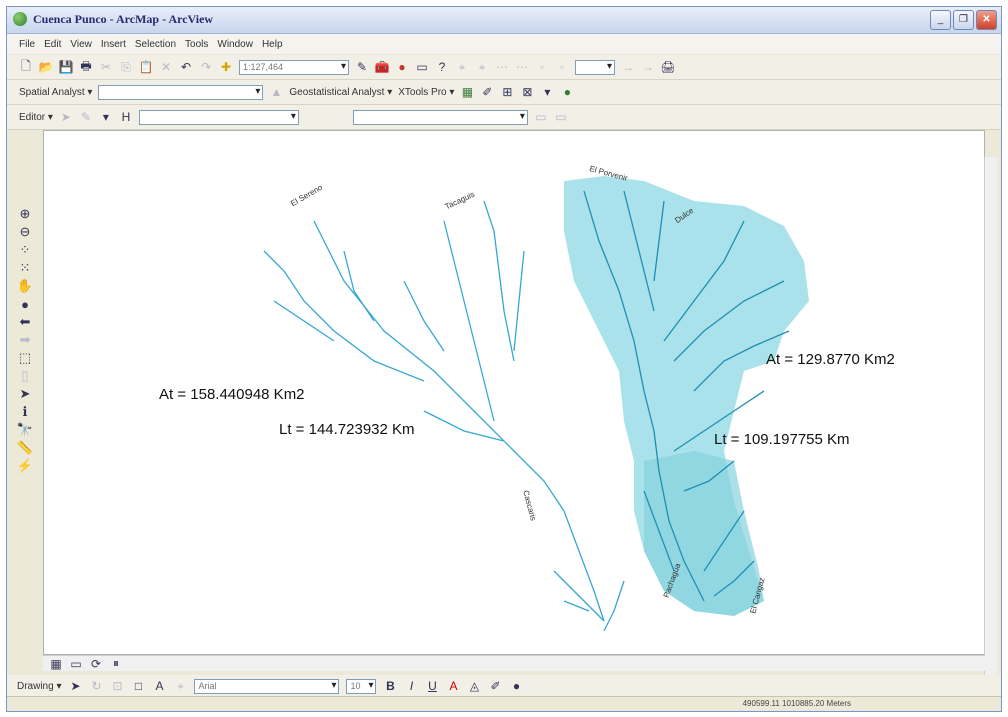 This screenshot has height=717, width=1008. Describe the element at coordinates (25, 447) in the screenshot. I see `measure-icon: 📏` at that location.